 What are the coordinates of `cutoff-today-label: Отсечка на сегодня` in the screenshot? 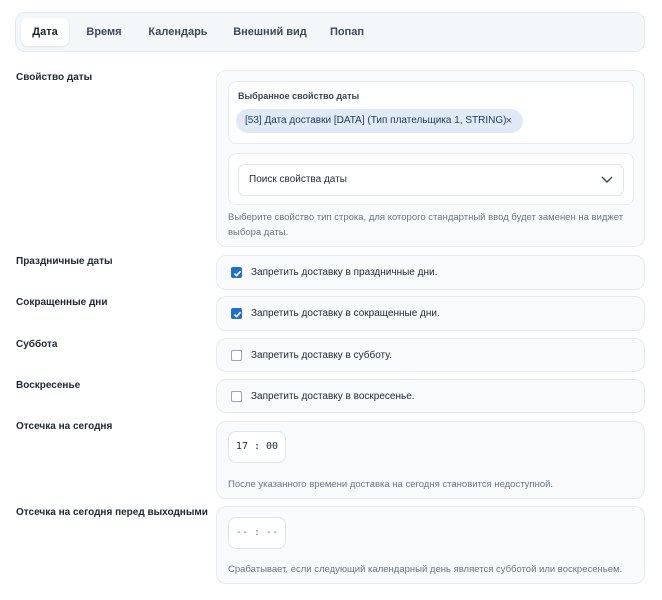 It's located at (64, 426).